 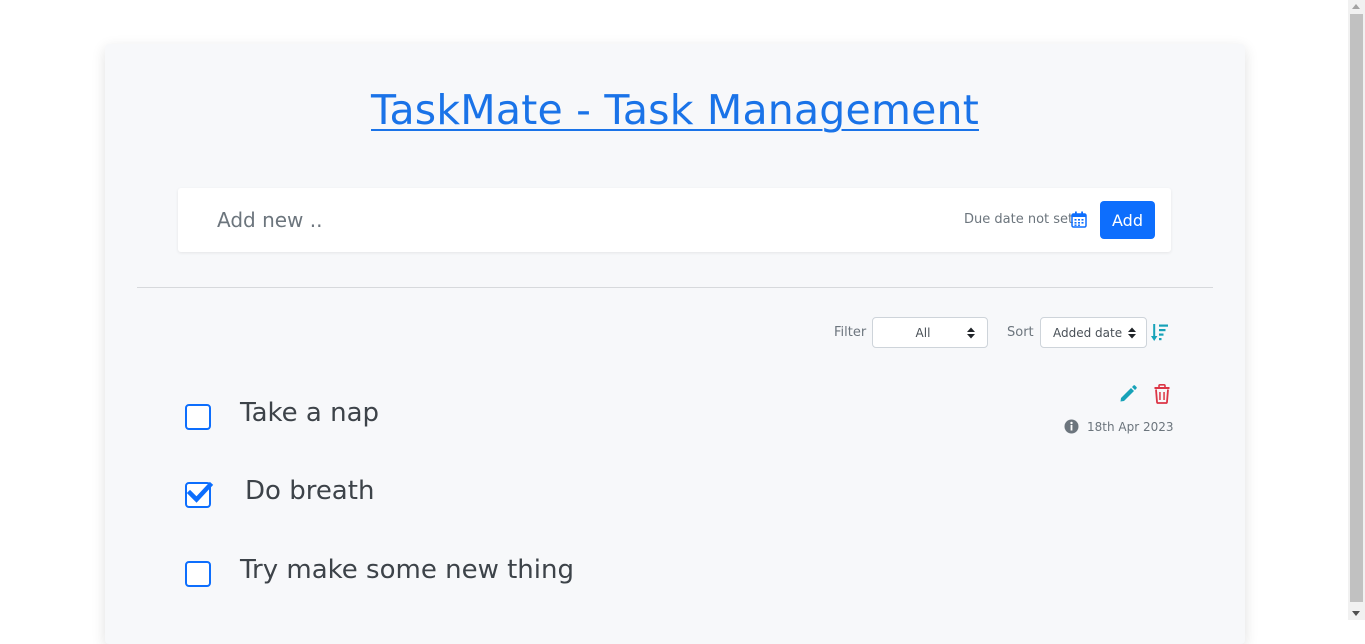 What do you see at coordinates (1079, 219) in the screenshot?
I see `calendar-icon` at bounding box center [1079, 219].